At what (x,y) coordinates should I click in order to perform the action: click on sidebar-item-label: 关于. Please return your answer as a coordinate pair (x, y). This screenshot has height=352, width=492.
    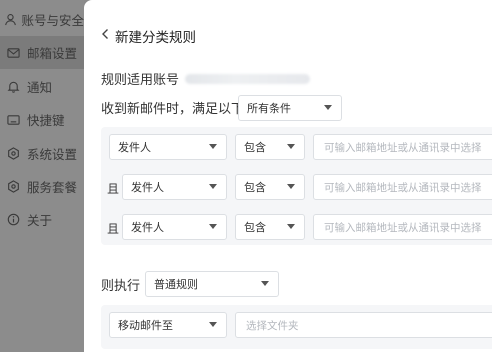
    Looking at the image, I should click on (40, 220).